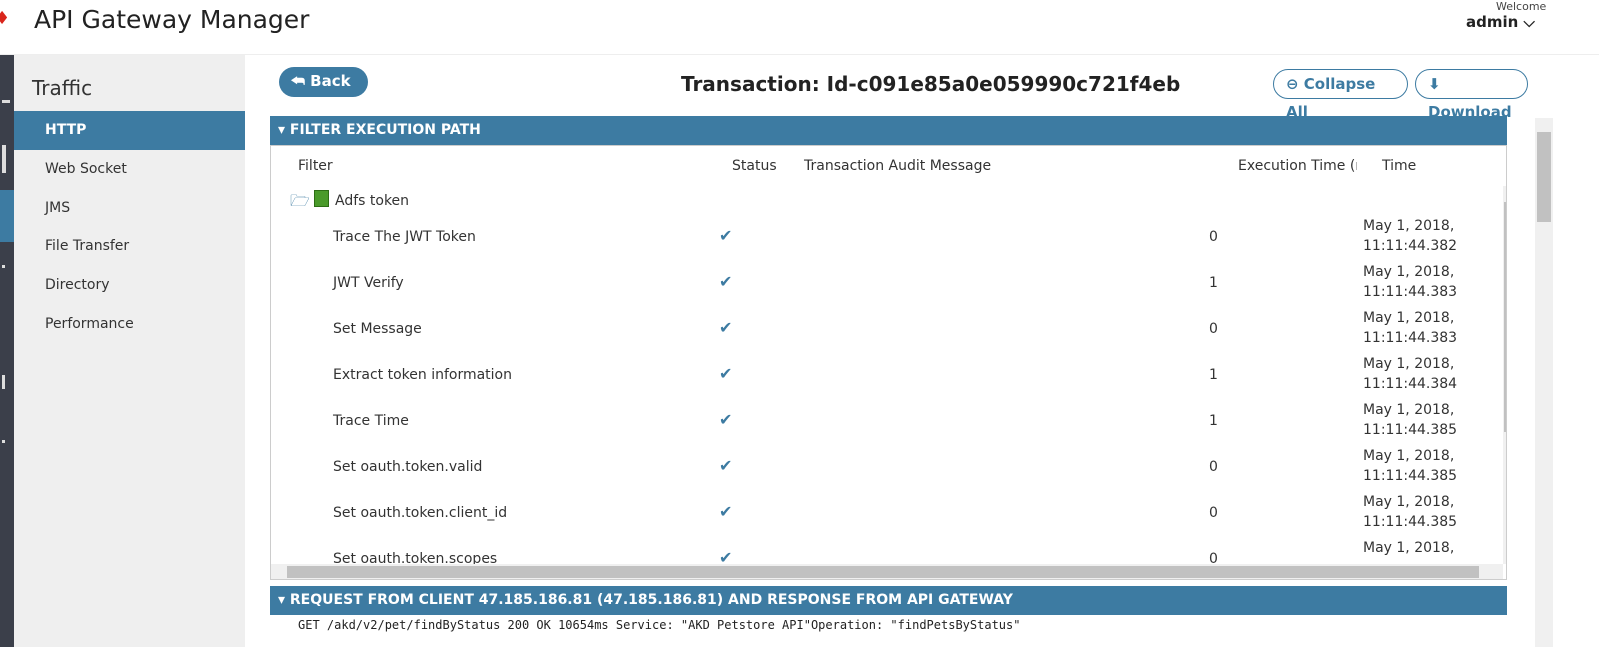 The image size is (1599, 647). Describe the element at coordinates (1399, 166) in the screenshot. I see `column-time: Time` at that location.